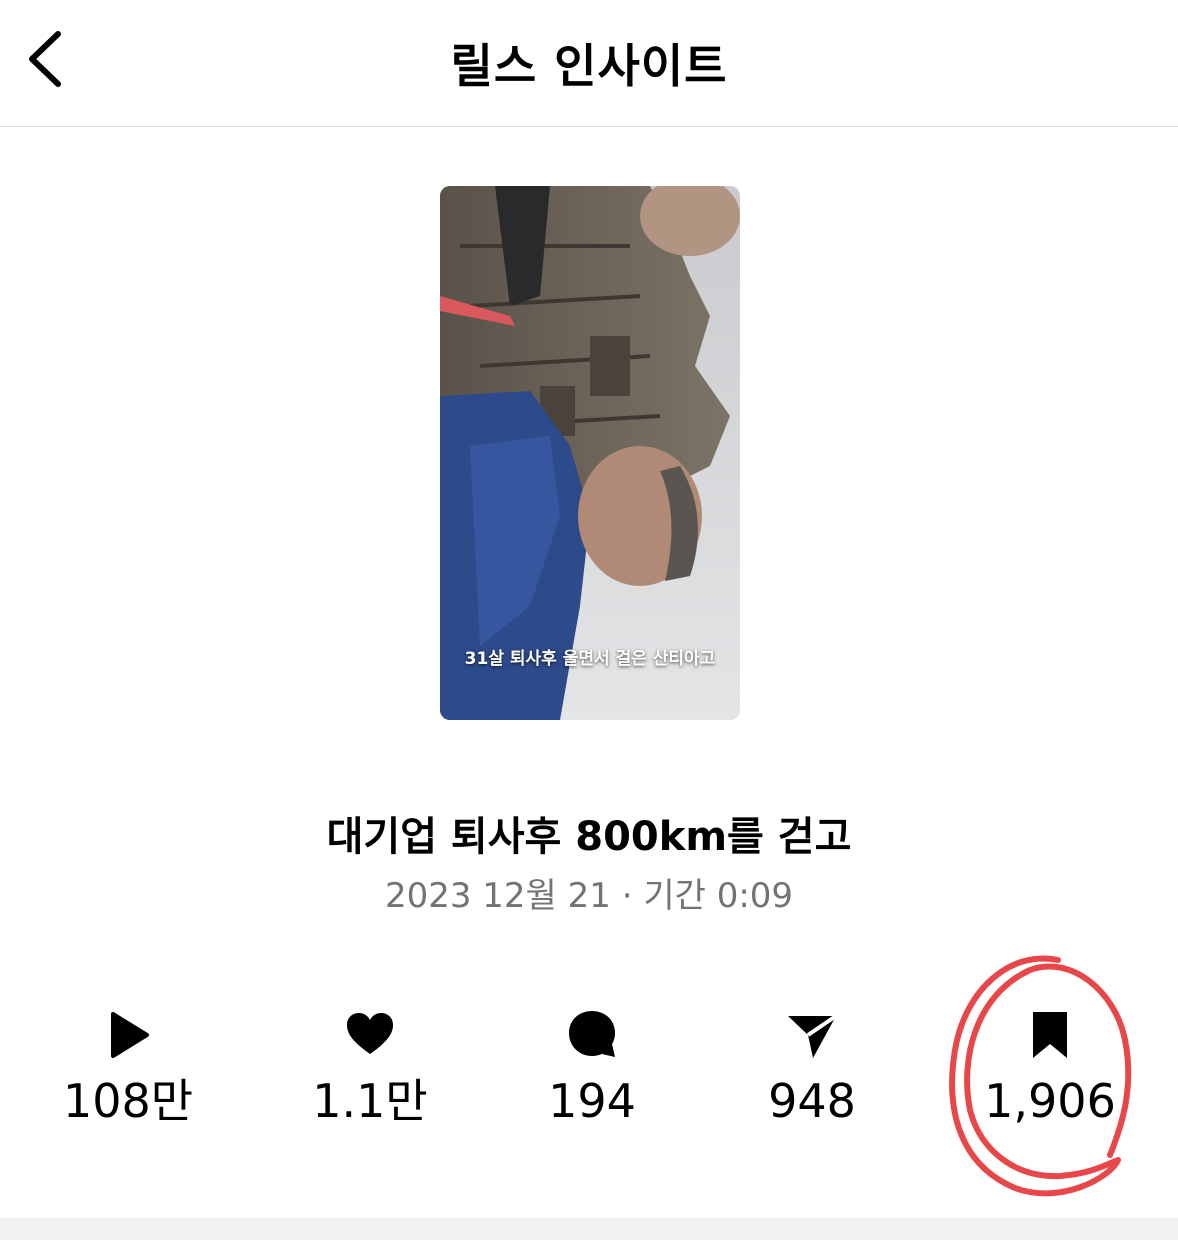  What do you see at coordinates (592, 1034) in the screenshot?
I see `comment-icon` at bounding box center [592, 1034].